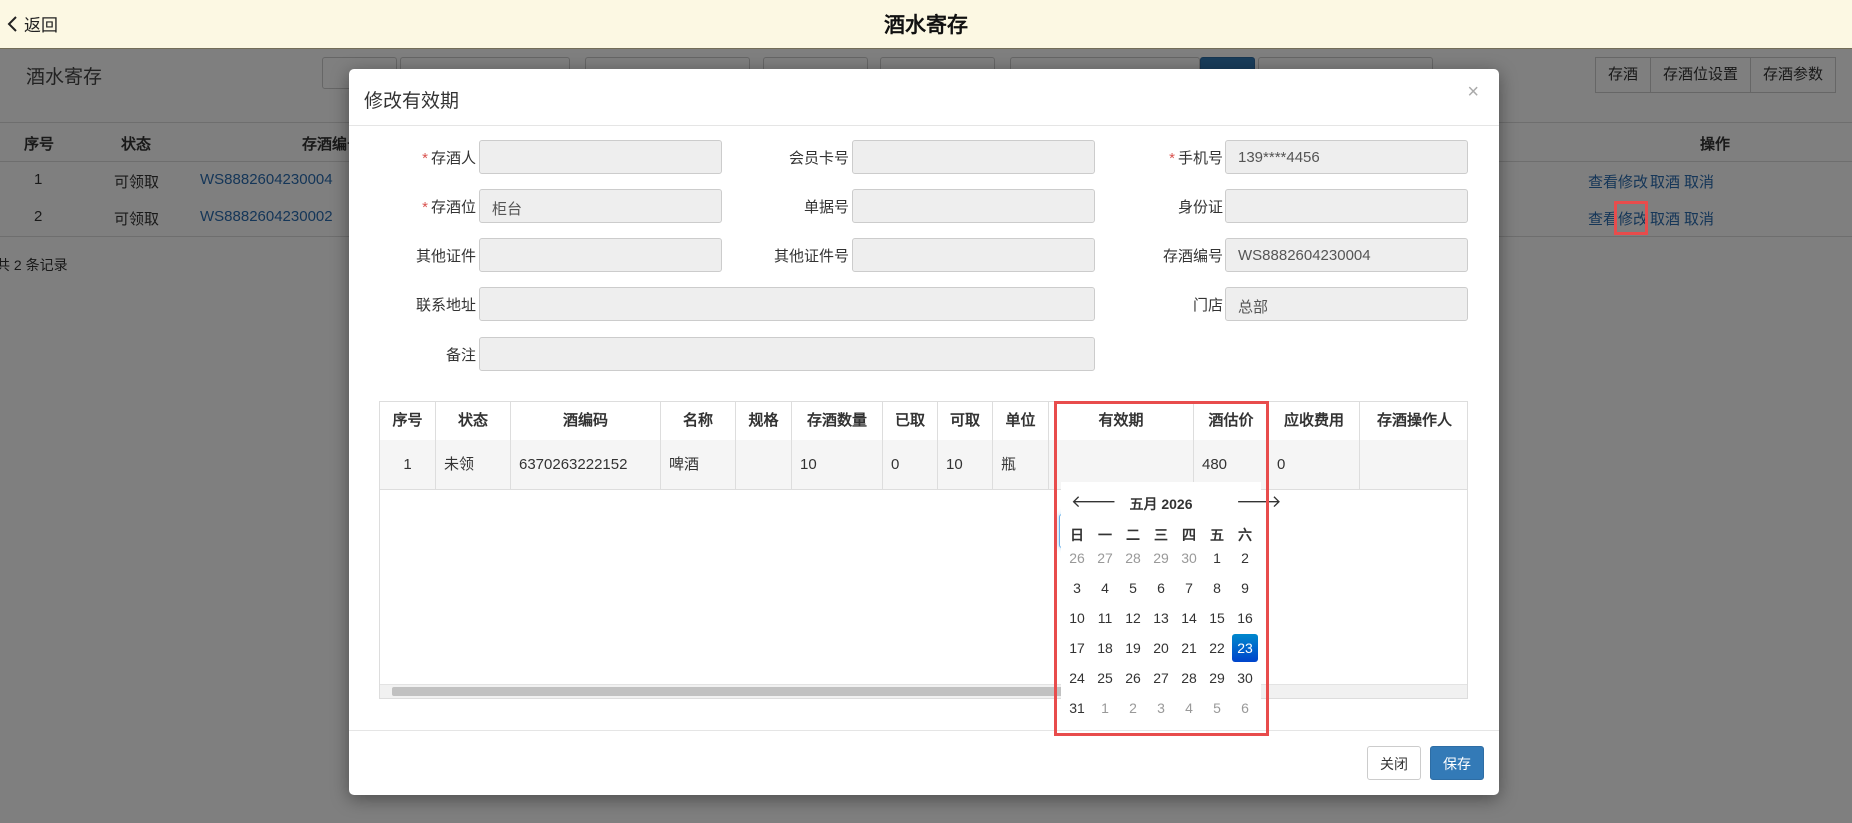  What do you see at coordinates (1200, 207) in the screenshot?
I see `id-card-label: 身份证` at bounding box center [1200, 207].